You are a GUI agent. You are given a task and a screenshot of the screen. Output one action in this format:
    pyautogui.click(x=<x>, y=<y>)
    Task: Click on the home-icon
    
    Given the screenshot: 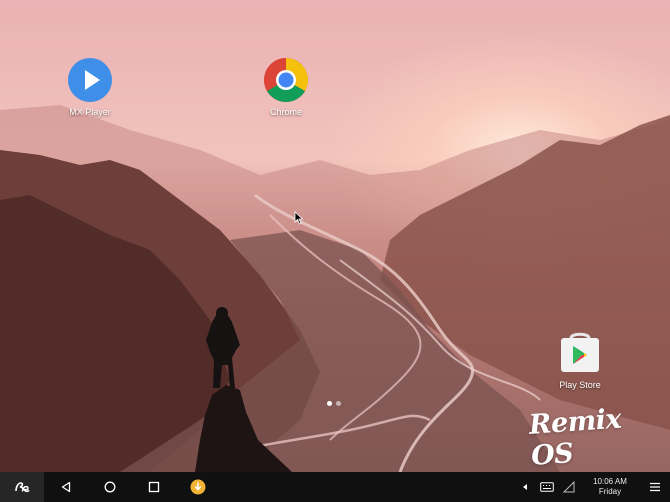 What is the action you would take?
    pyautogui.click(x=110, y=487)
    